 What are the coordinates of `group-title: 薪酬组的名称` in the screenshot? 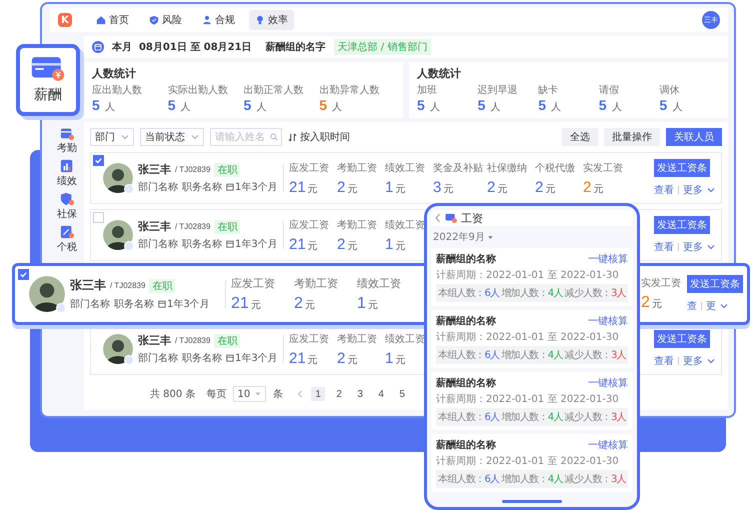 It's located at (466, 445).